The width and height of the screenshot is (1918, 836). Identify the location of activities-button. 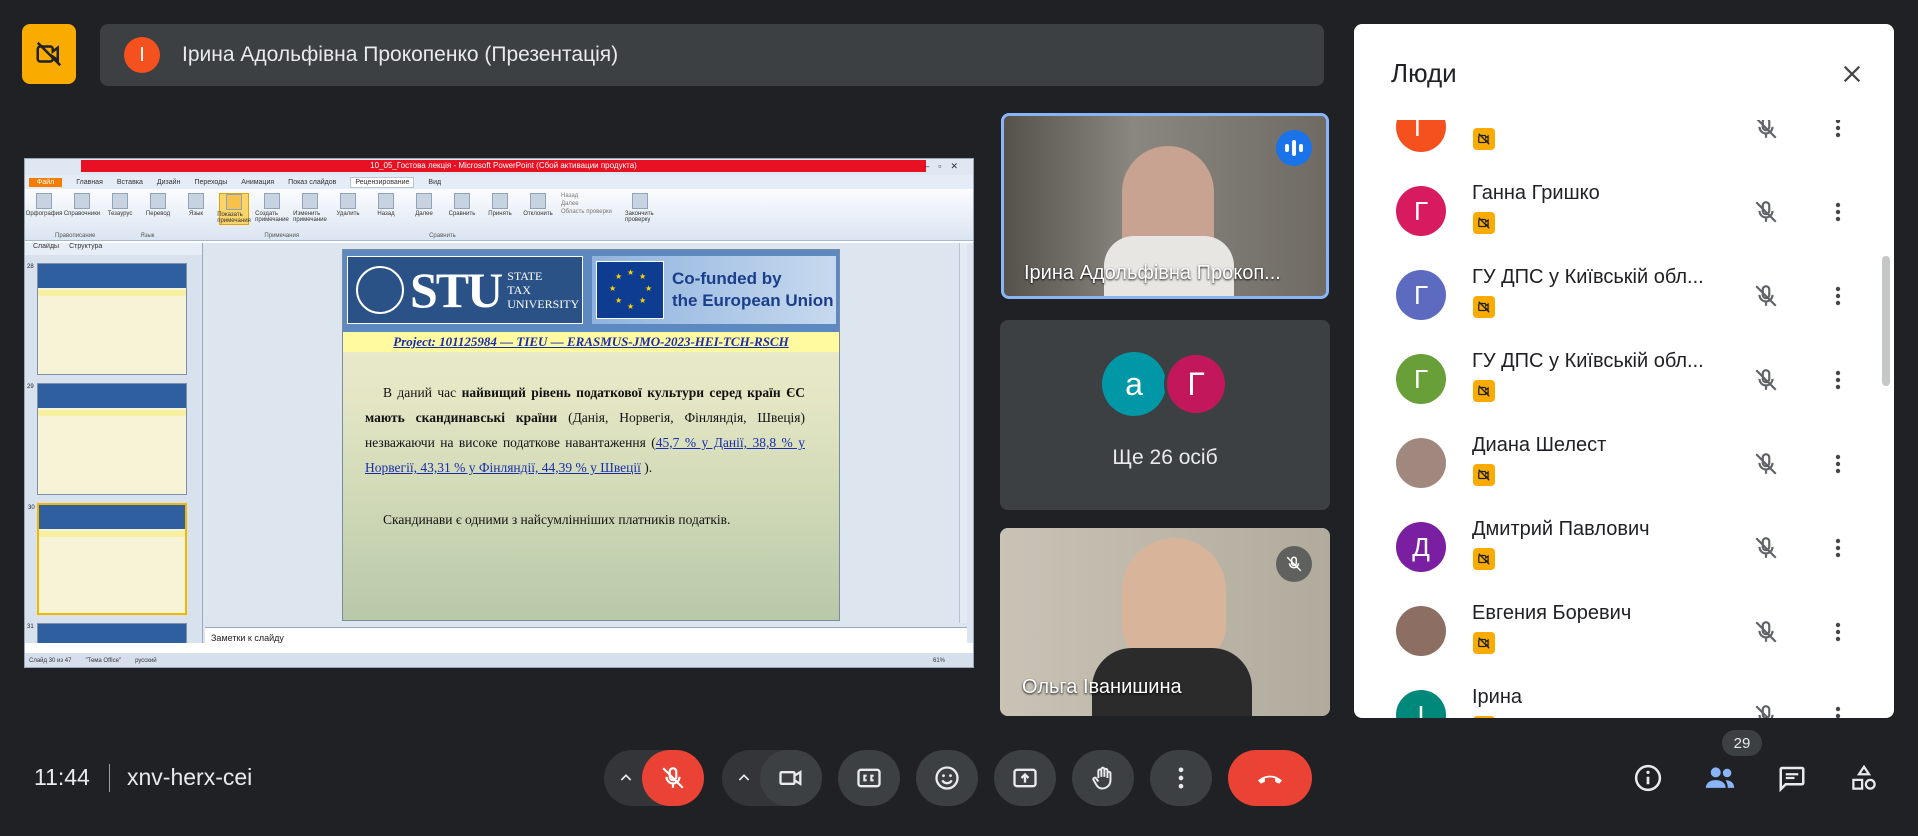
(1864, 778).